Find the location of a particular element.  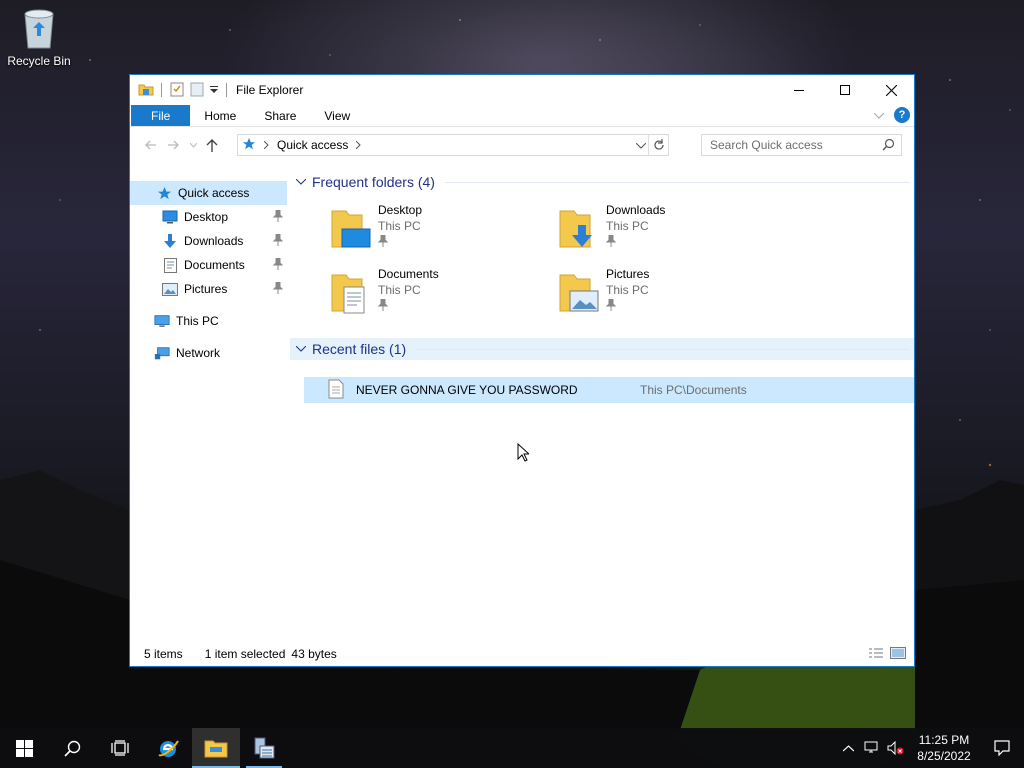

desktop-folder-icon is located at coordinates (351, 229).